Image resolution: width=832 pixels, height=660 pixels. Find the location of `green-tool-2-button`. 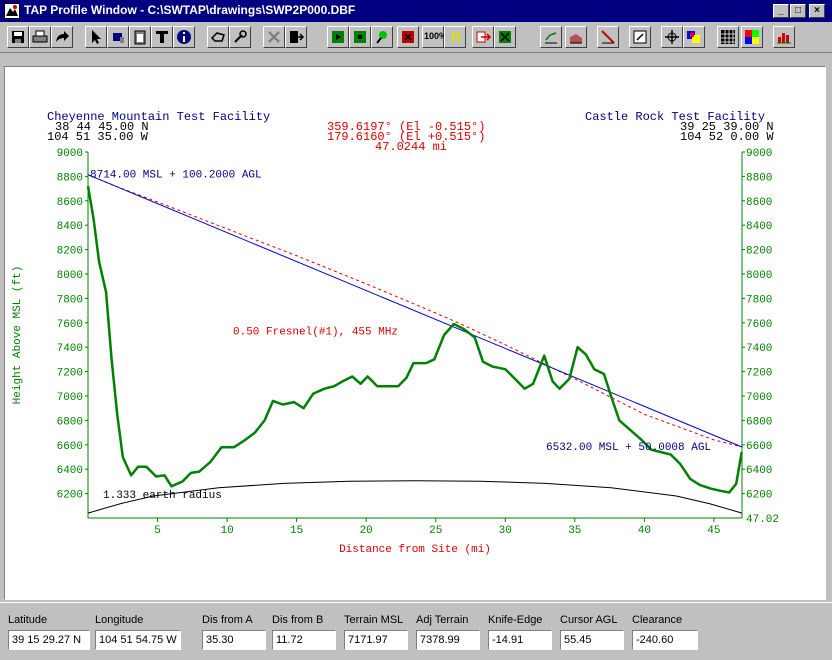

green-tool-2-button is located at coordinates (360, 37).